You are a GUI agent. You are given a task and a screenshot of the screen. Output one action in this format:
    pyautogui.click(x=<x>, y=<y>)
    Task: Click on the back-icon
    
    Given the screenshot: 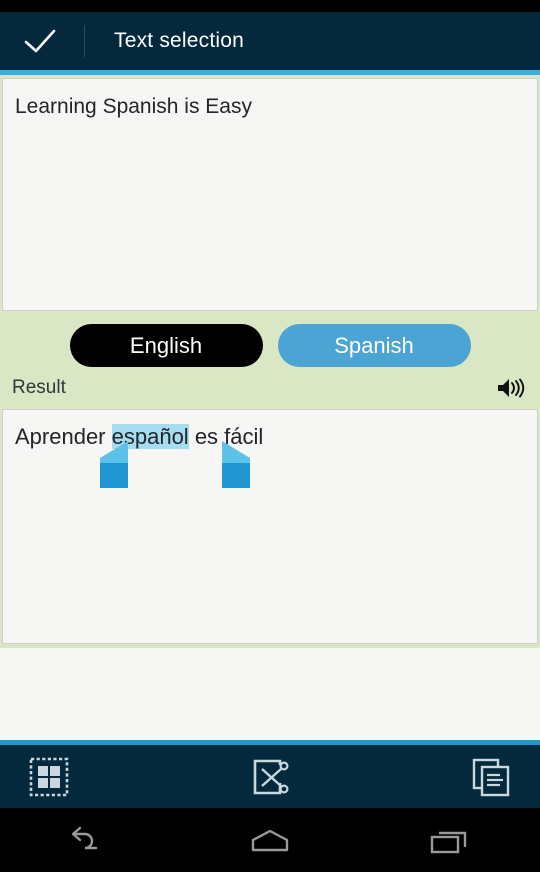 What is the action you would take?
    pyautogui.click(x=90, y=841)
    